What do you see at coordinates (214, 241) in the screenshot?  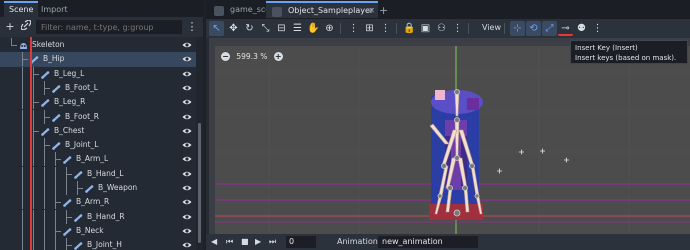 I see `play-backwards-icon: ◀` at bounding box center [214, 241].